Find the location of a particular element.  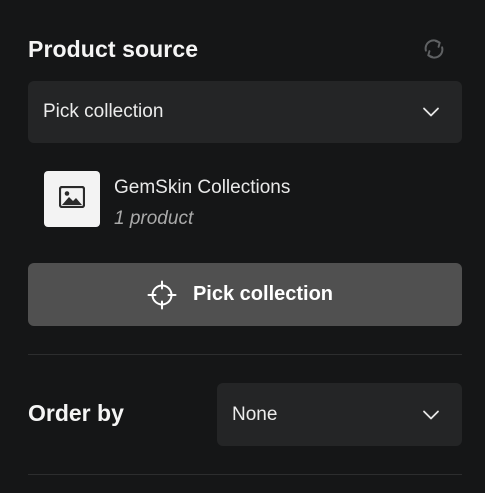

product-source-title: Product source is located at coordinates (113, 49).